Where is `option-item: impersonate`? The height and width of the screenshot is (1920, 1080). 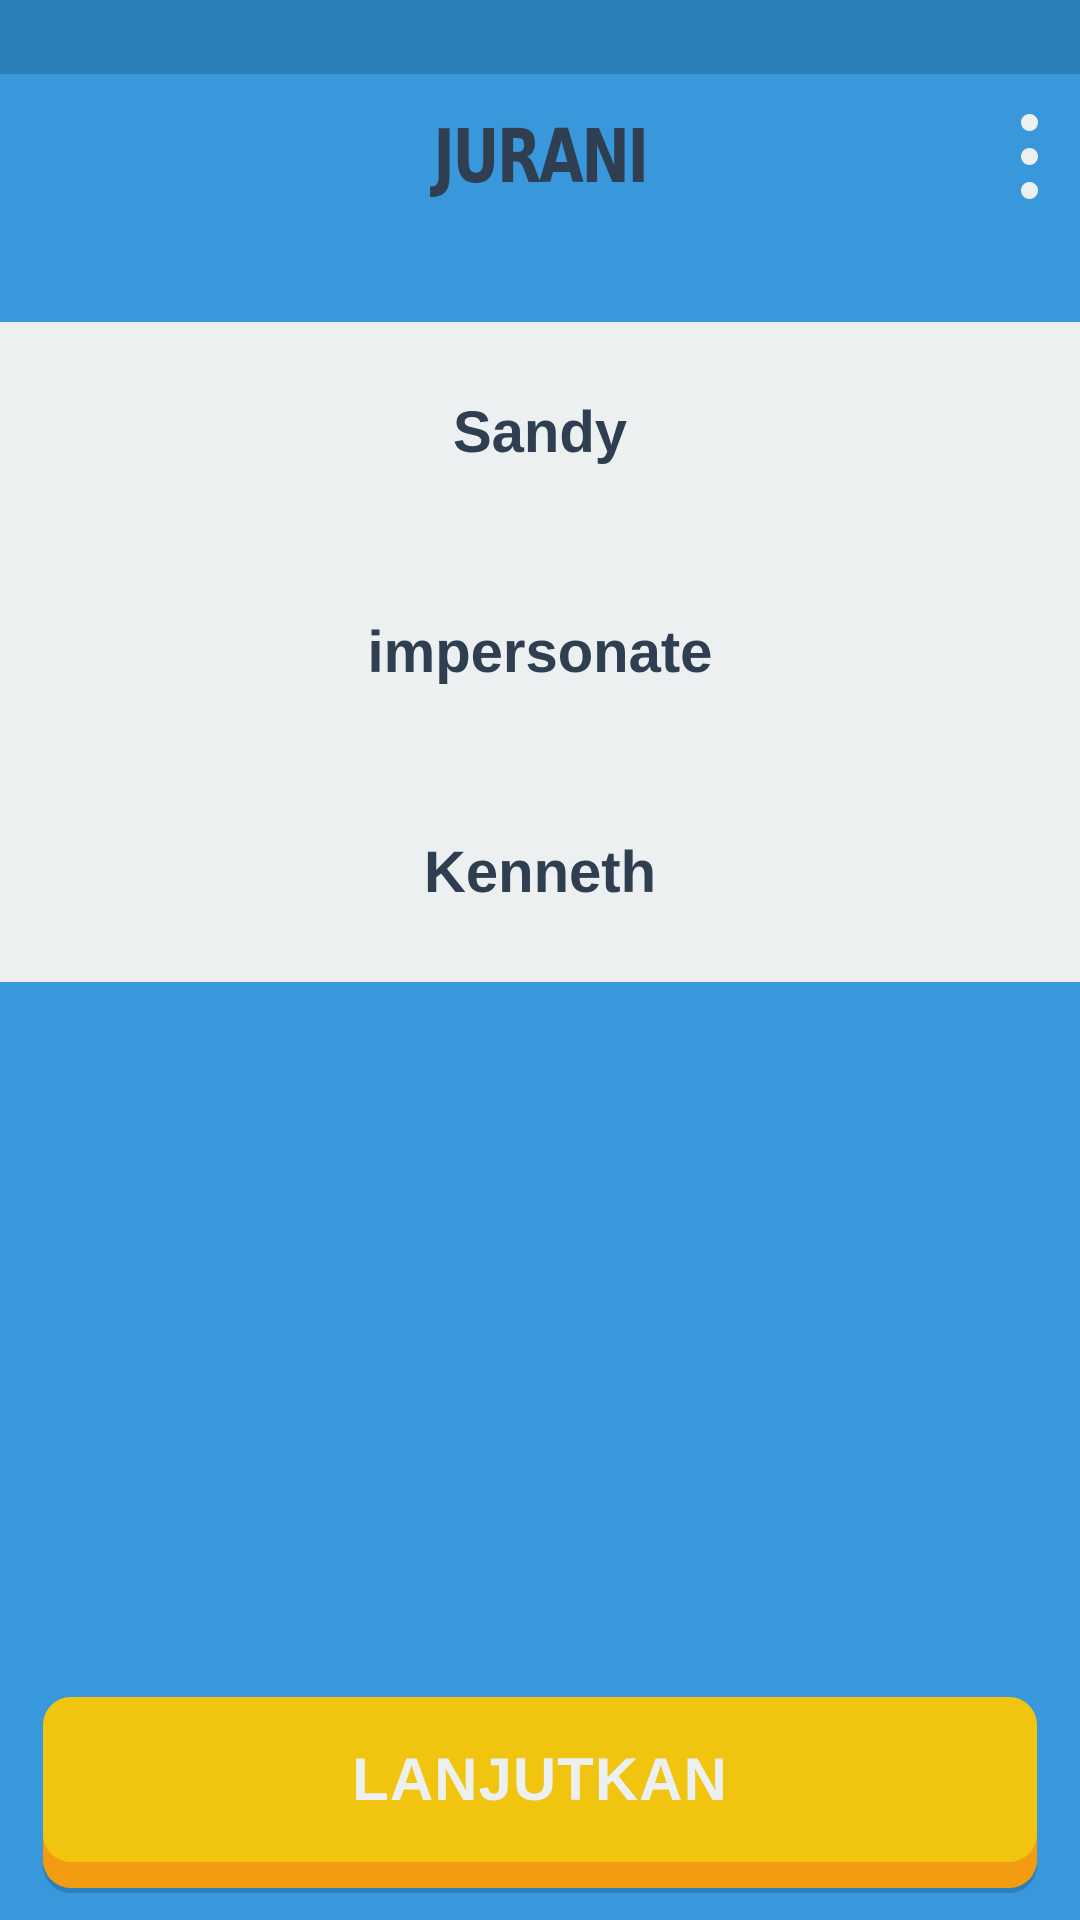
option-item: impersonate is located at coordinates (540, 652).